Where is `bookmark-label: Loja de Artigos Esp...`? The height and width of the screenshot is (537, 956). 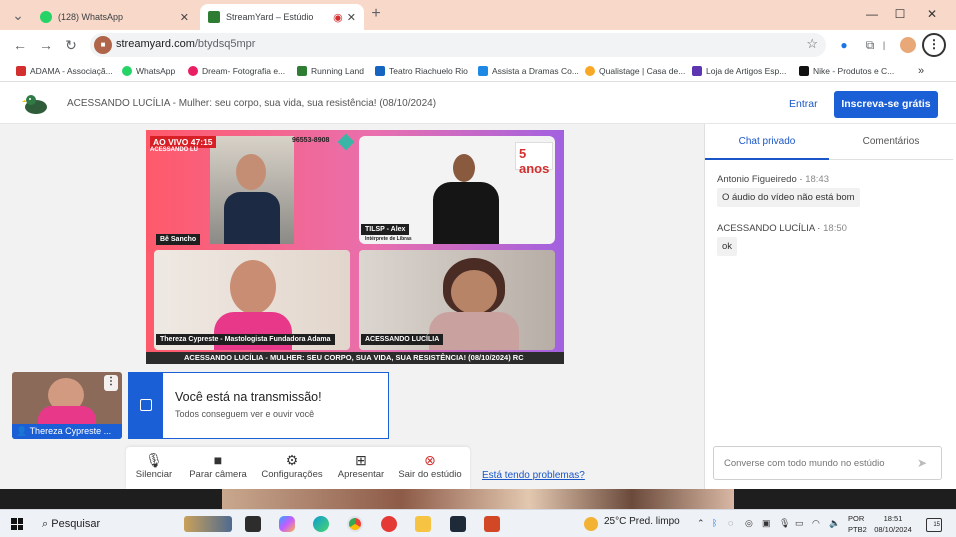
bookmark-label: Loja de Artigos Esp... is located at coordinates (746, 71).